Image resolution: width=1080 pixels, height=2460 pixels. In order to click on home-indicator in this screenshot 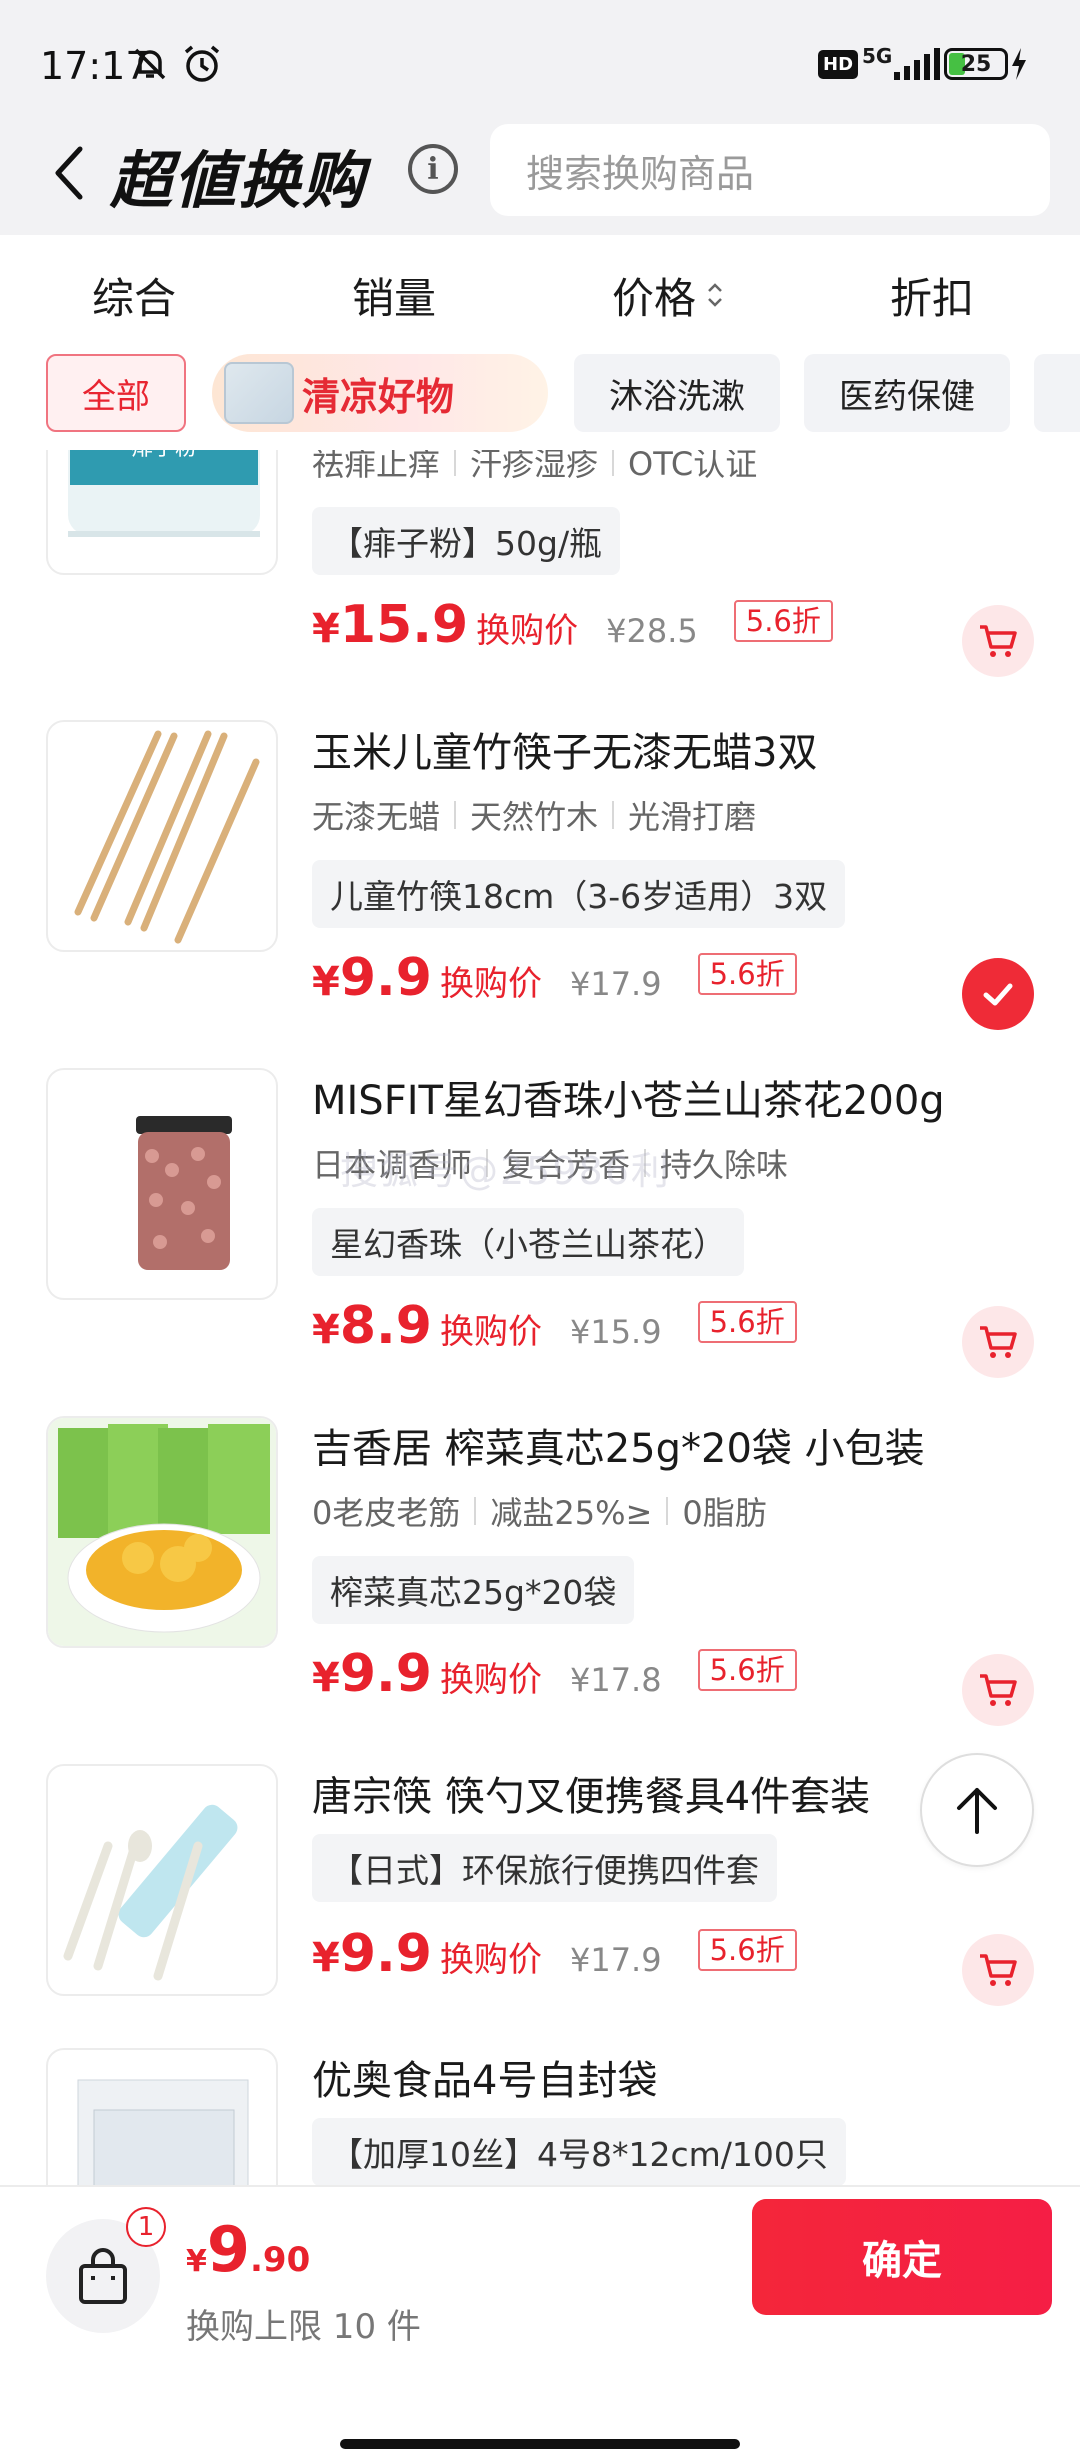, I will do `click(540, 2444)`.